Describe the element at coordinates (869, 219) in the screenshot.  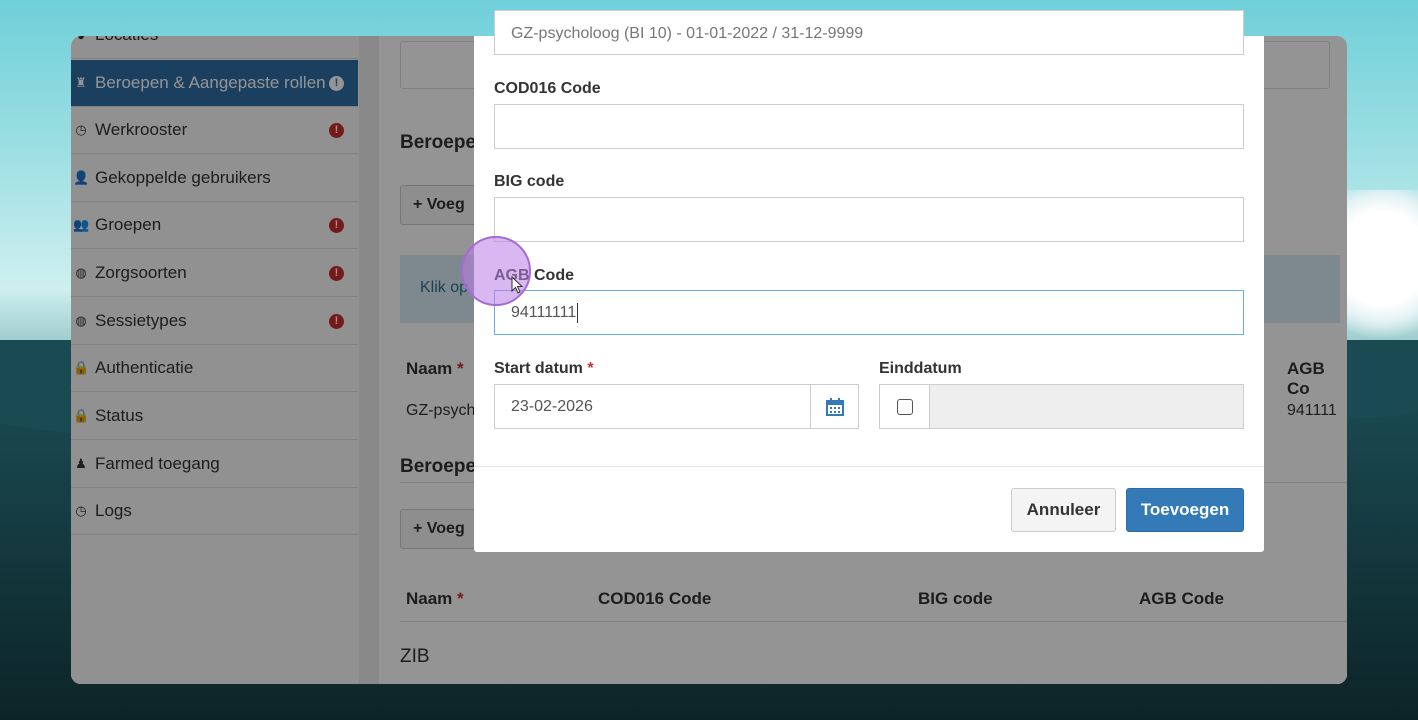
I see `big-input` at that location.